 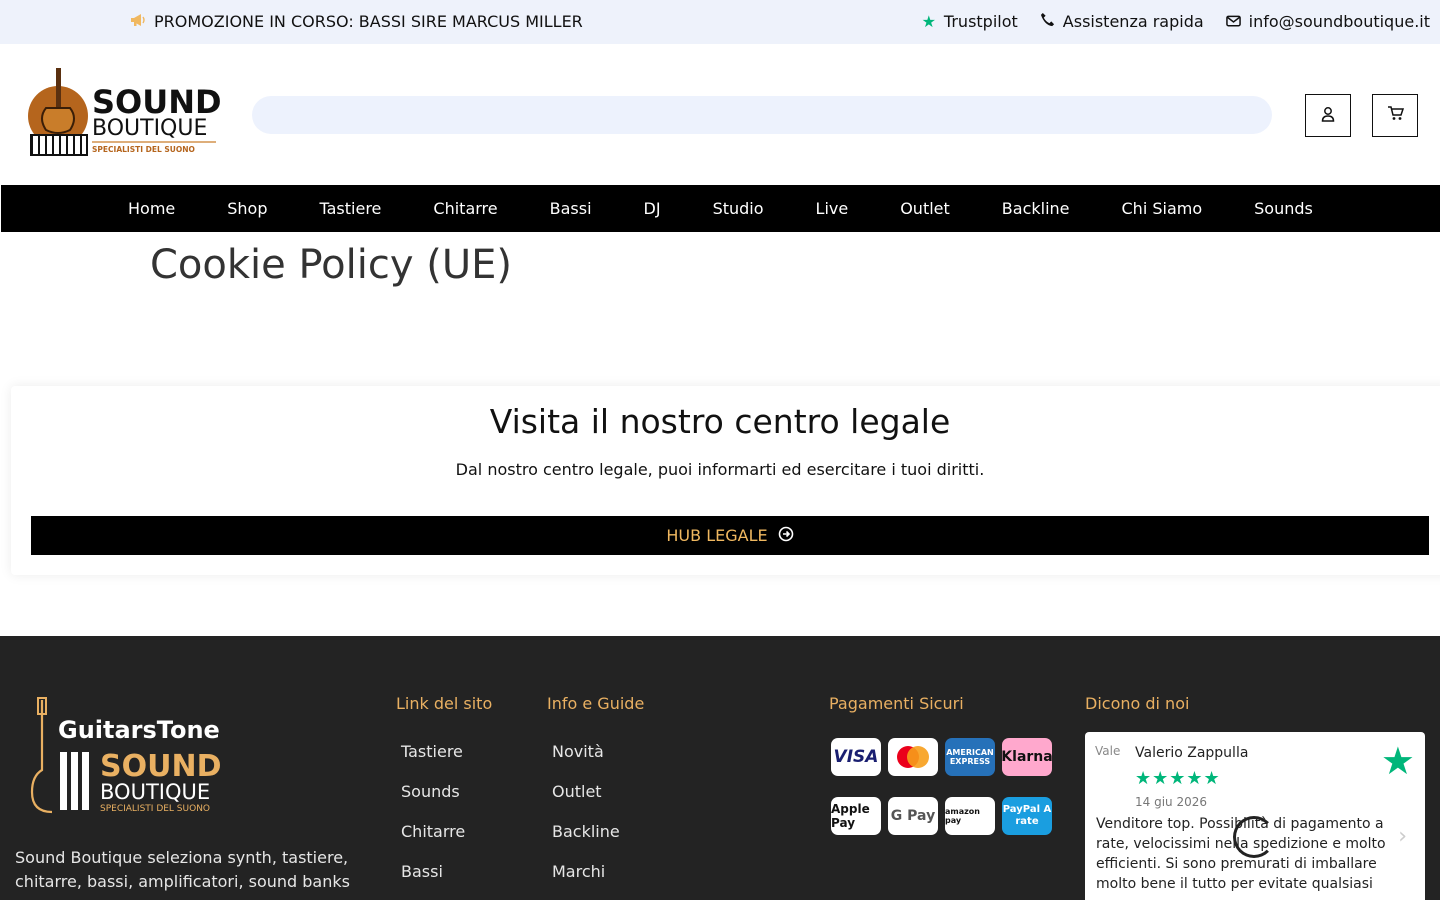 What do you see at coordinates (1283, 208) in the screenshot?
I see `nav-item-sounds: Sounds` at bounding box center [1283, 208].